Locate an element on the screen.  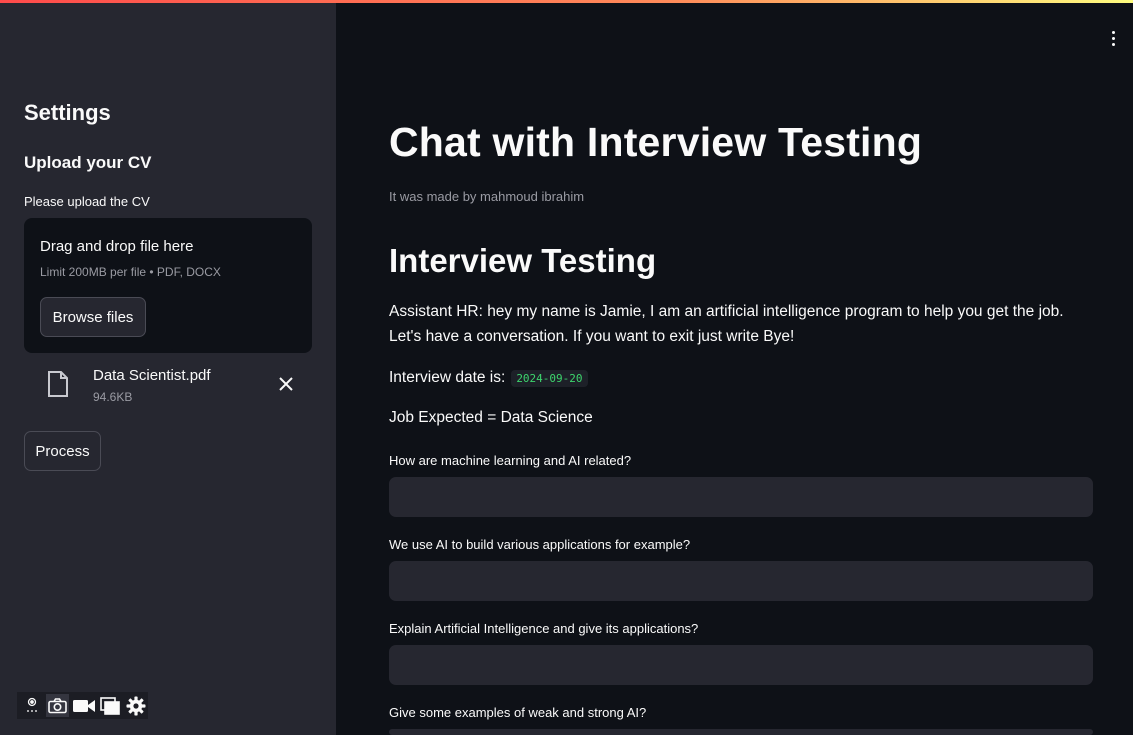
top-decoration-bar is located at coordinates (566, 1).